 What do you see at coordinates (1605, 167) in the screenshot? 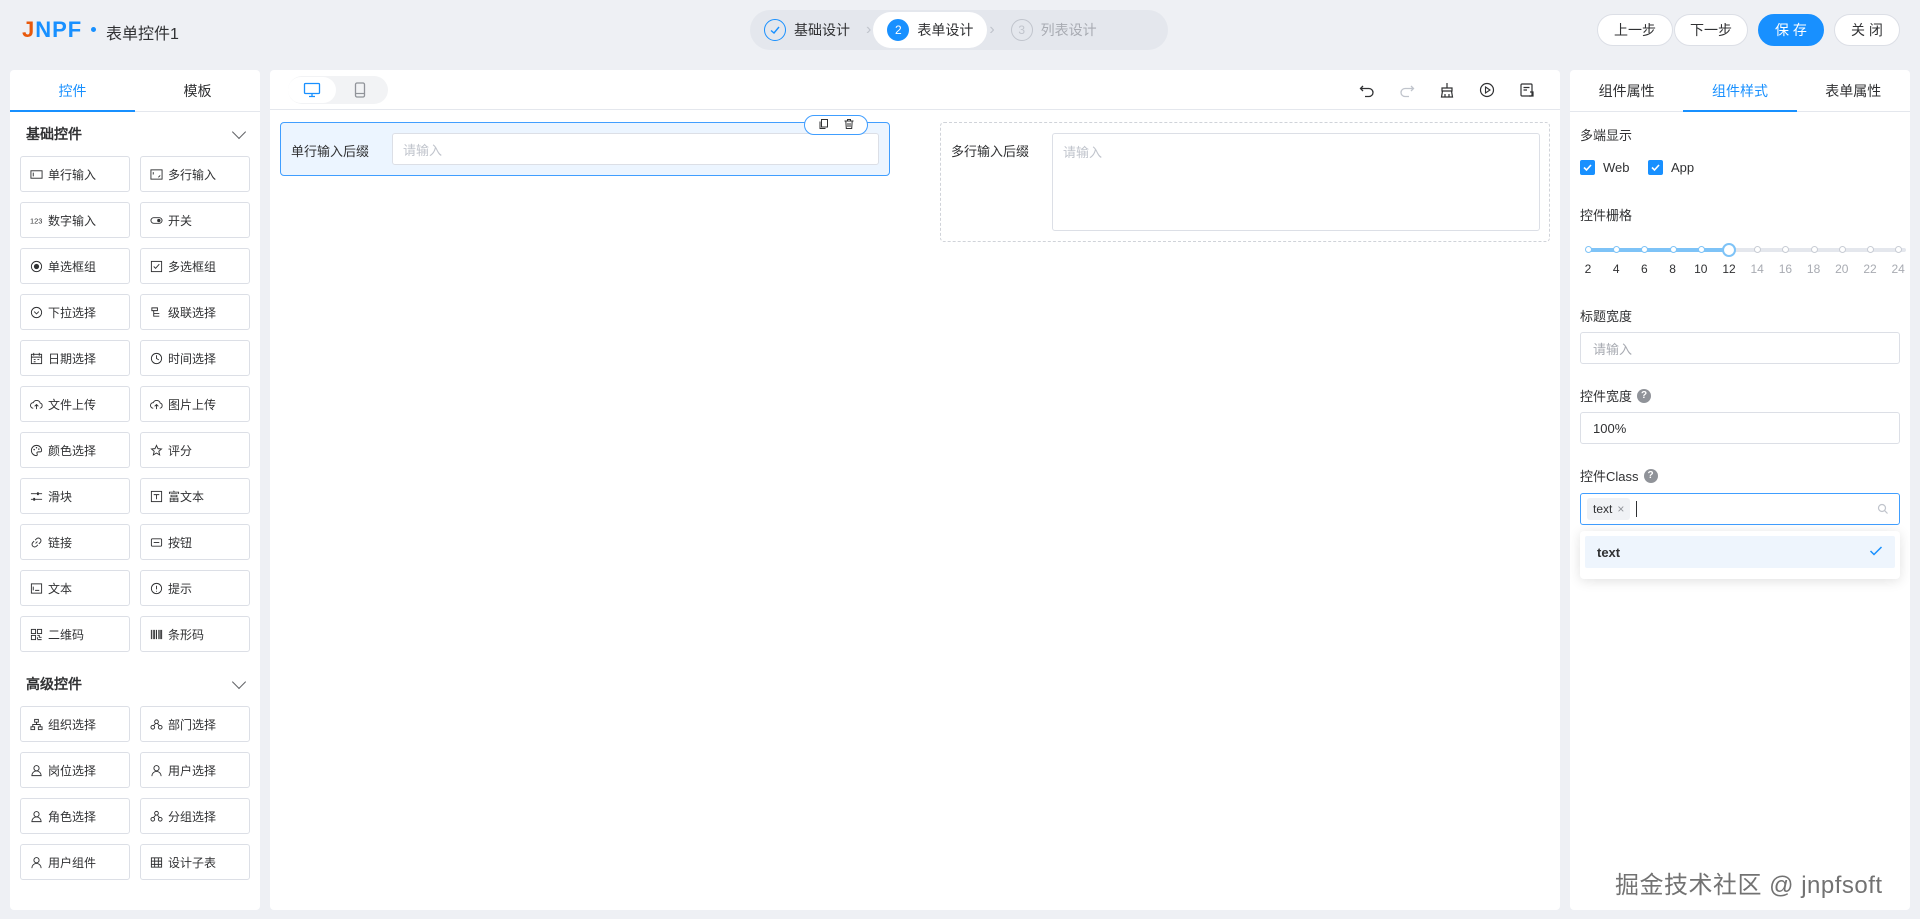
I see `web-checkbox: Web` at bounding box center [1605, 167].